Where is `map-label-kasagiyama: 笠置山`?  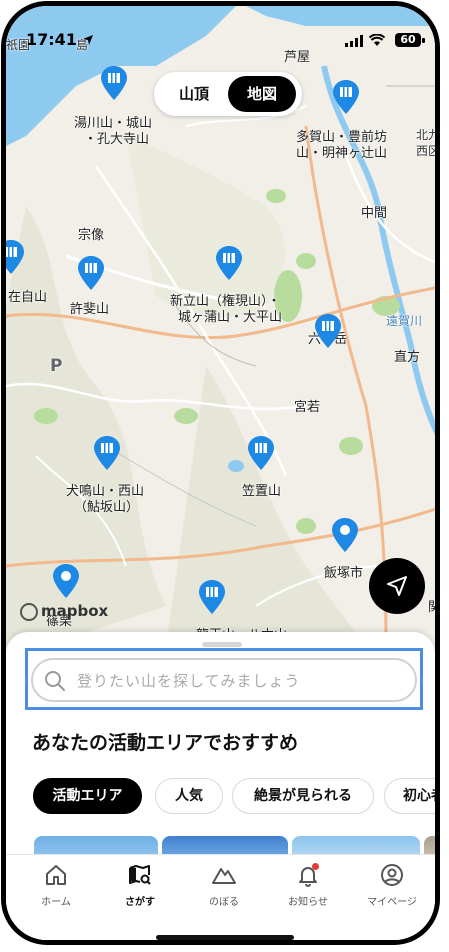
map-label-kasagiyama: 笠置山 is located at coordinates (262, 491).